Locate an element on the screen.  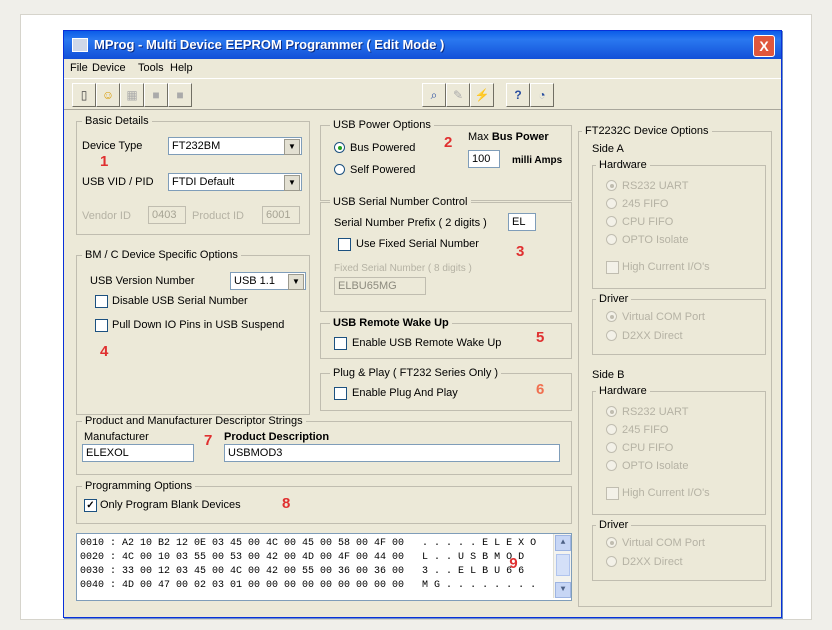
side-a-rs232-label: RS232 UART is located at coordinates (655, 186).